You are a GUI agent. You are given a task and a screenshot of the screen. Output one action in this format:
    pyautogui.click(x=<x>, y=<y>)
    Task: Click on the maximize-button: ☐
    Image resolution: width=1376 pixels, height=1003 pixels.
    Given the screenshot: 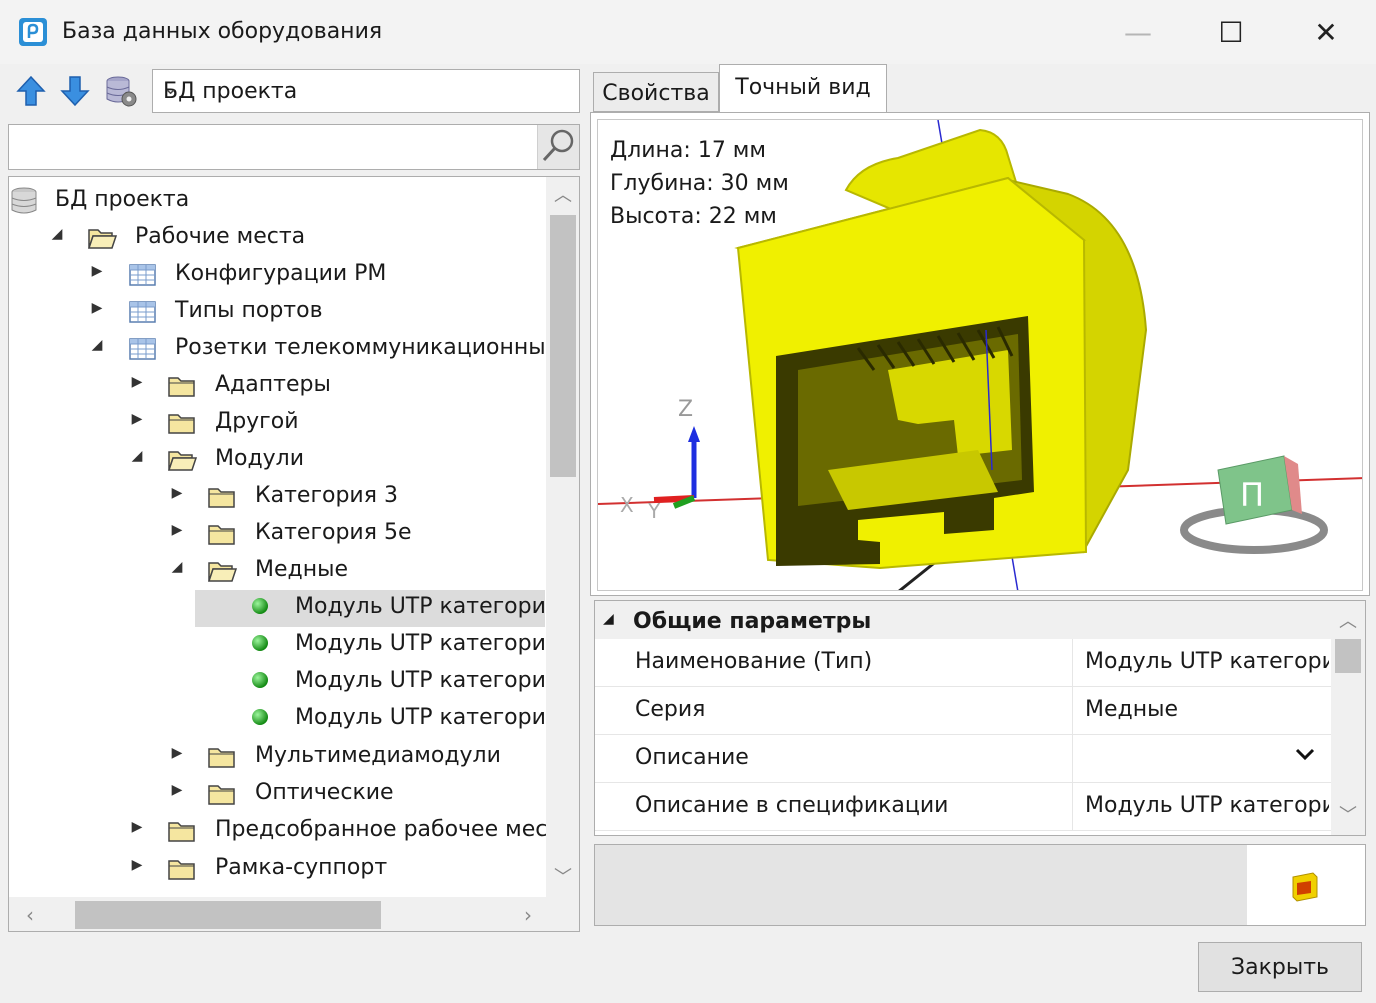 What is the action you would take?
    pyautogui.click(x=1231, y=32)
    